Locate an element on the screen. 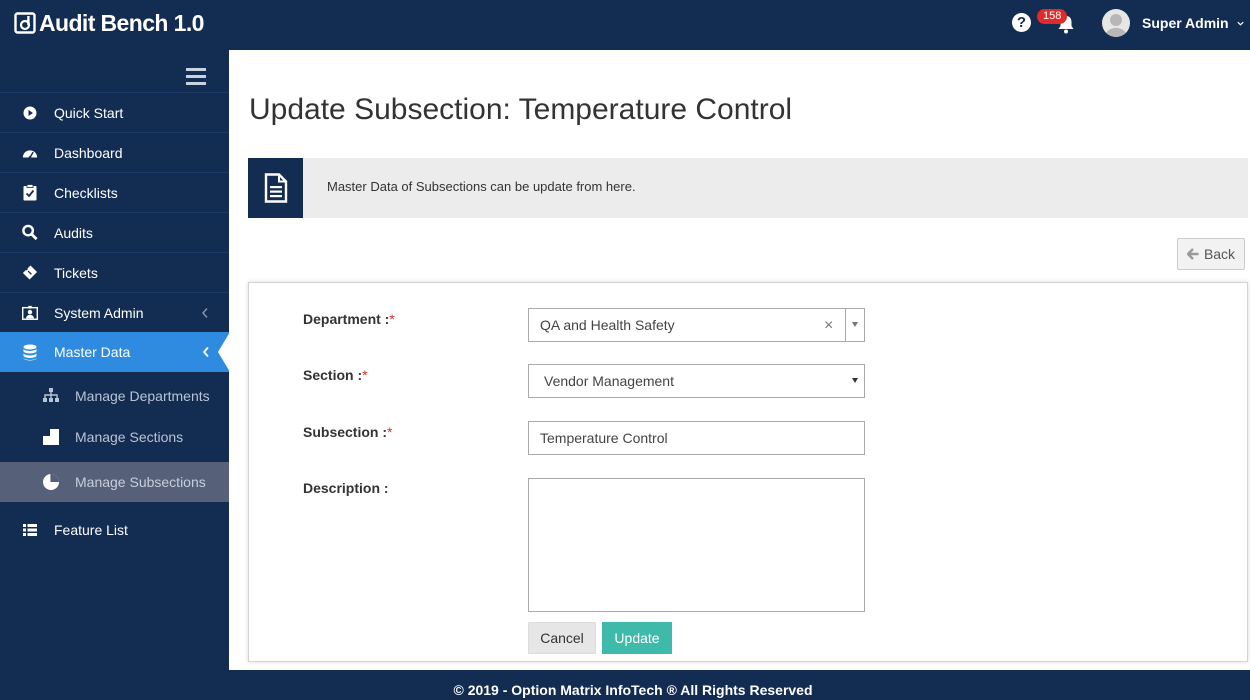 This screenshot has width=1250, height=700. sidebar-item-dashboard: Dashboard is located at coordinates (114, 152).